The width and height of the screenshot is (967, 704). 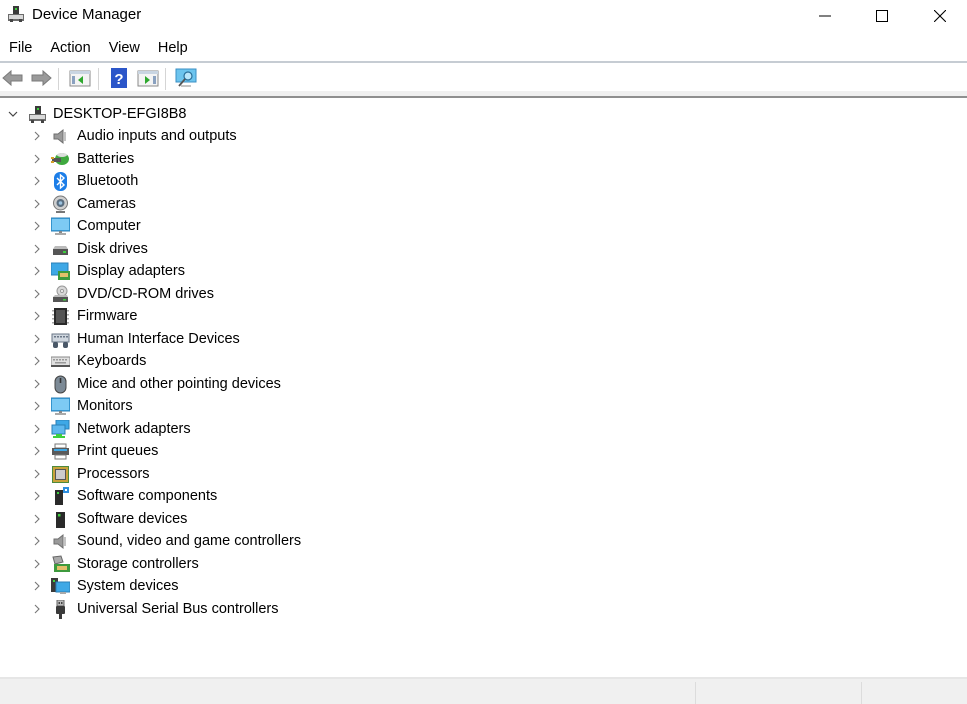 What do you see at coordinates (124, 48) in the screenshot?
I see `menu-view: View` at bounding box center [124, 48].